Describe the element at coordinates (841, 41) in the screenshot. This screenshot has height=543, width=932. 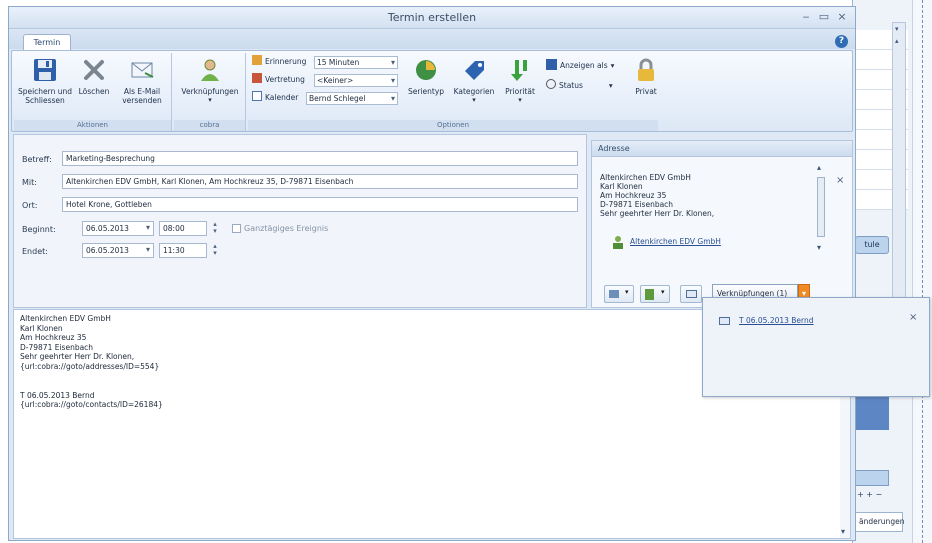
I see `help-icon: ?` at that location.